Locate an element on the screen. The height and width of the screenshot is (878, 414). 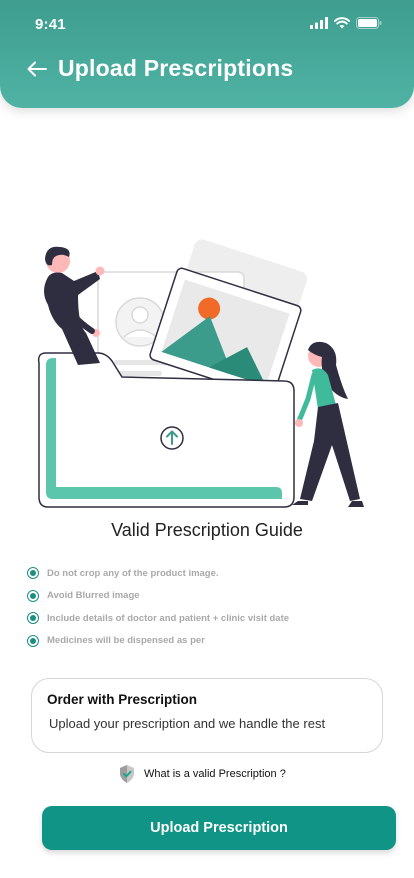
guide-title: Valid Prescription Guide is located at coordinates (207, 530).